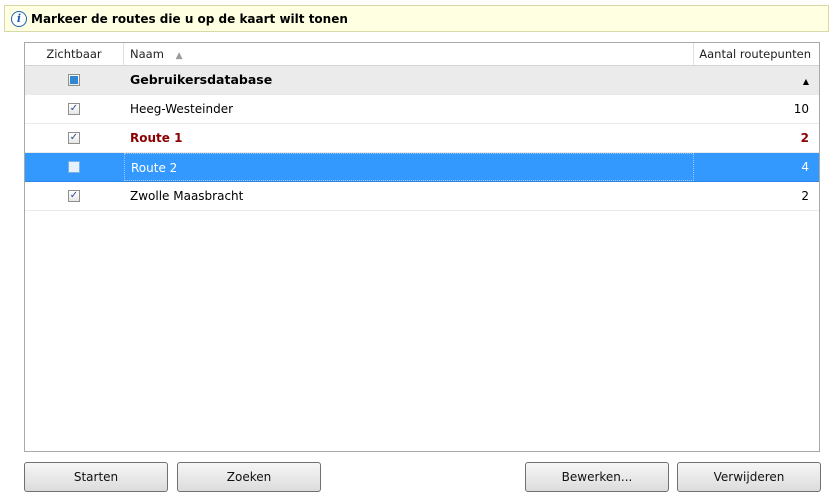  I want to click on grid-header: Zichtbaar Naam ▲ Aantal routepunten, so click(422, 54).